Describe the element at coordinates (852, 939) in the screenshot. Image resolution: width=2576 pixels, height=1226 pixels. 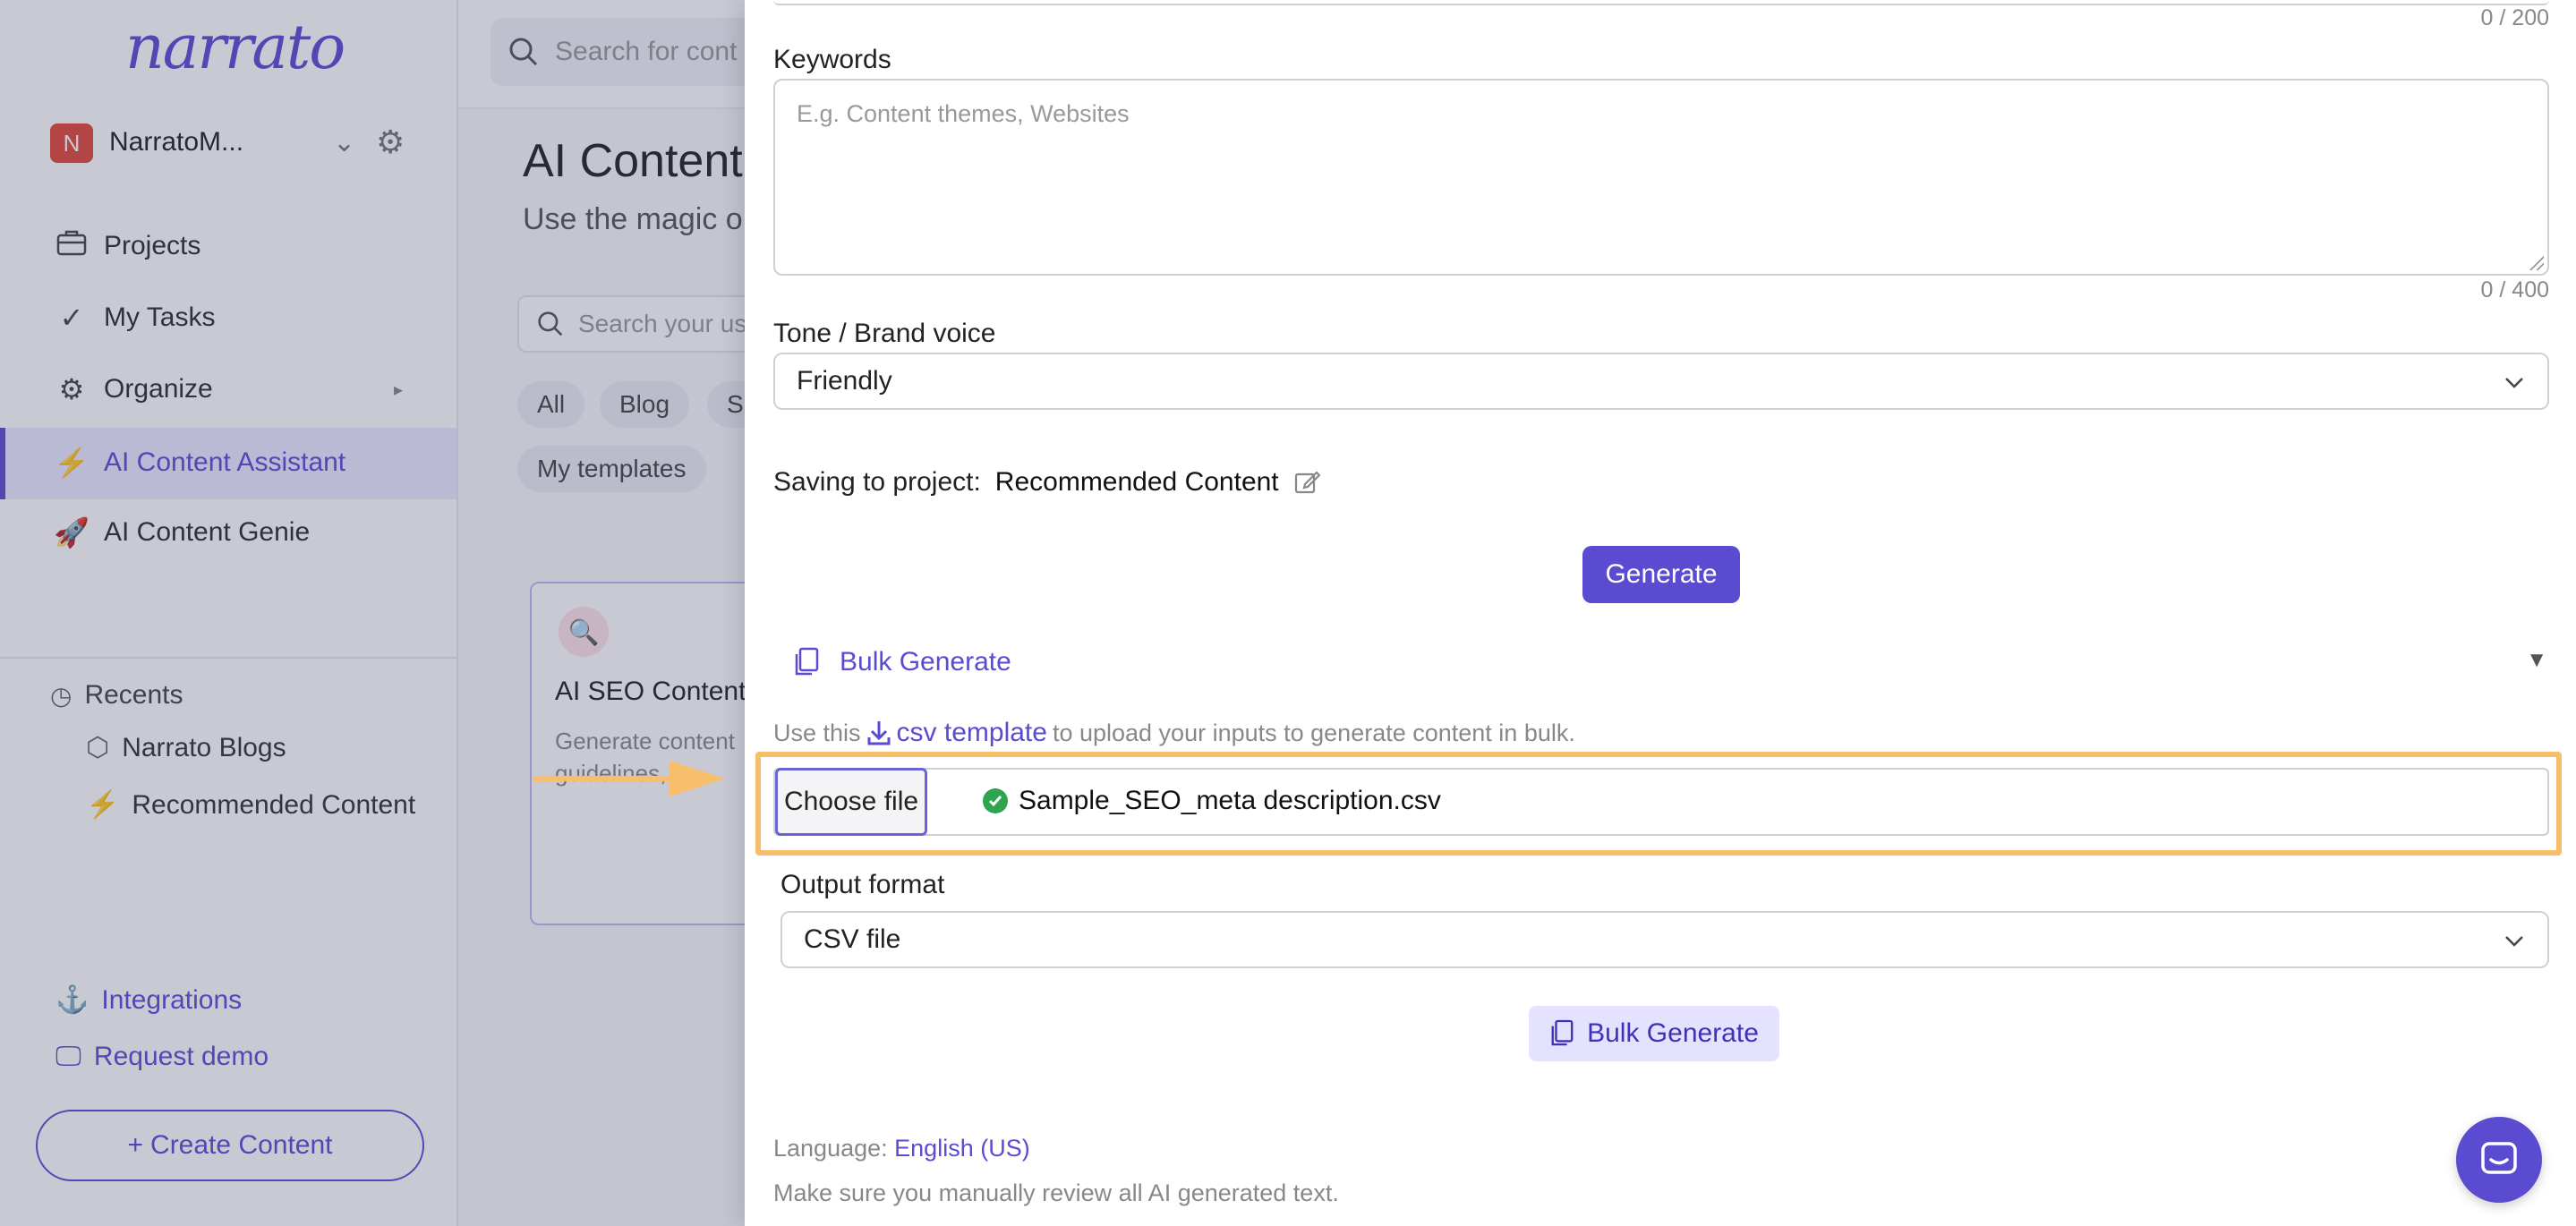
I see `output-format-value: CSV file` at that location.